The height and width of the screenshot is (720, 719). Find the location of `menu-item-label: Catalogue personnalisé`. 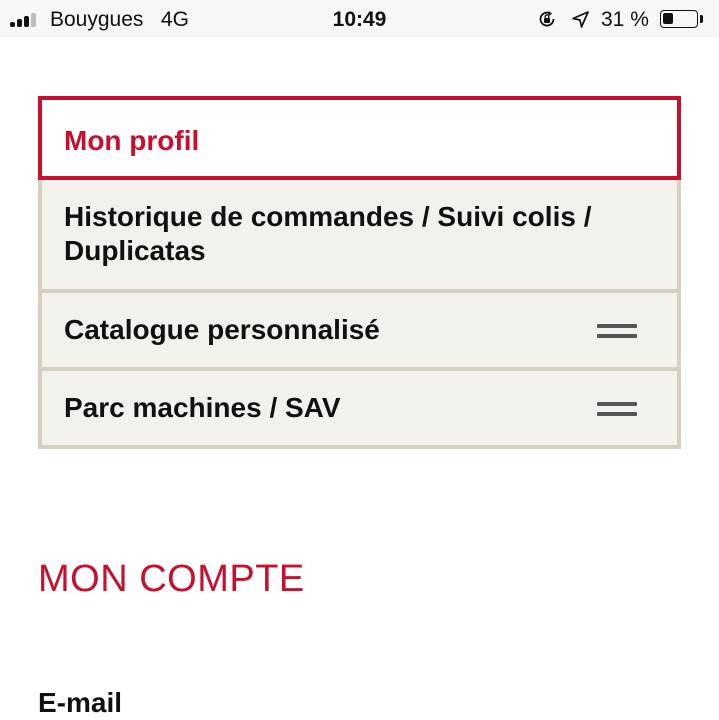

menu-item-label: Catalogue personnalisé is located at coordinates (222, 329).